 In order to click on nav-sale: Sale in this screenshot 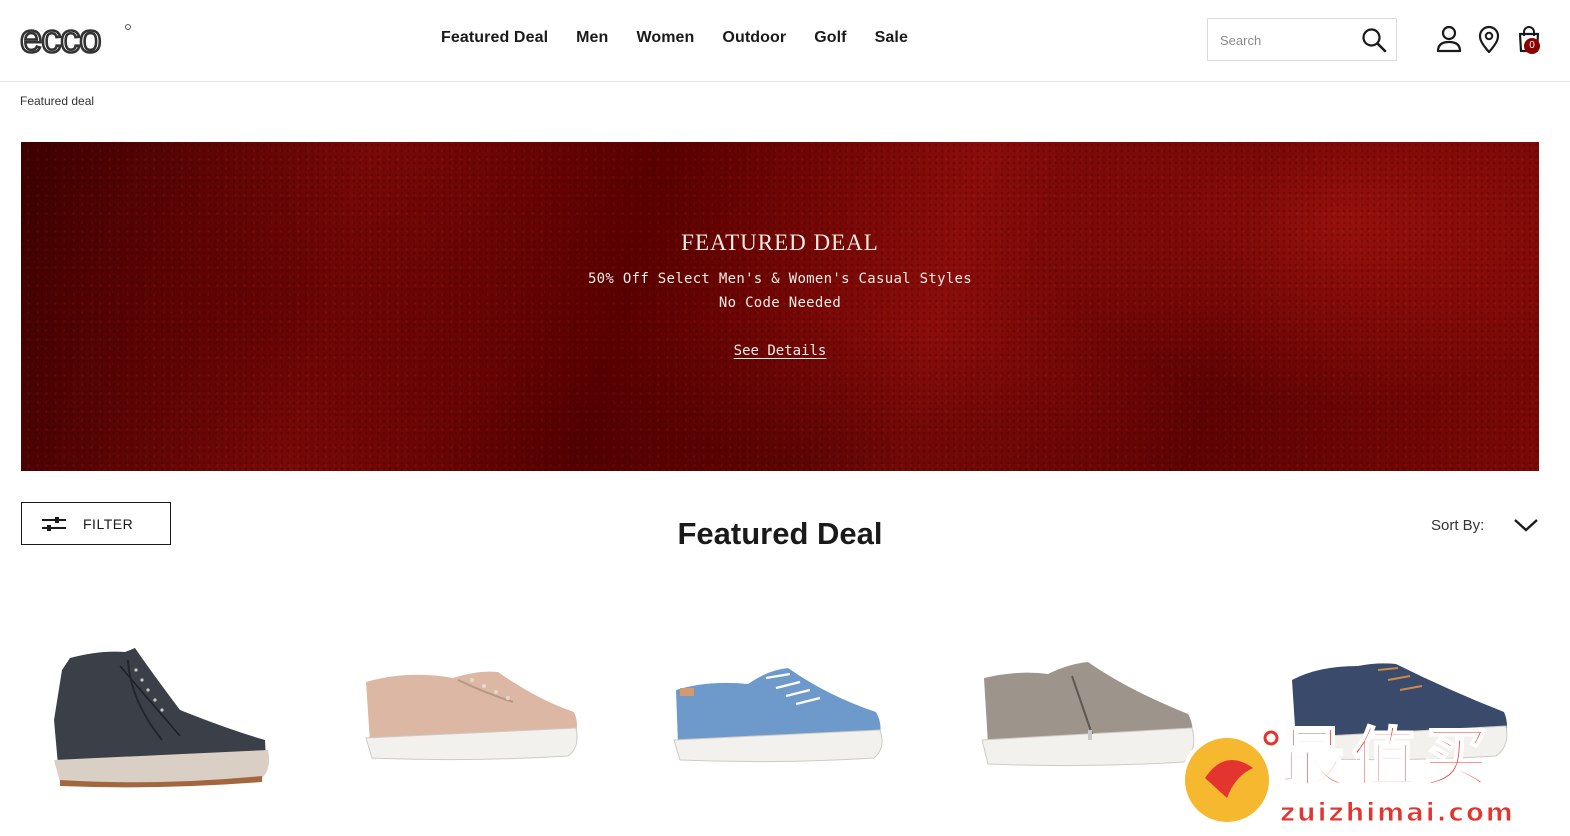, I will do `click(891, 38)`.